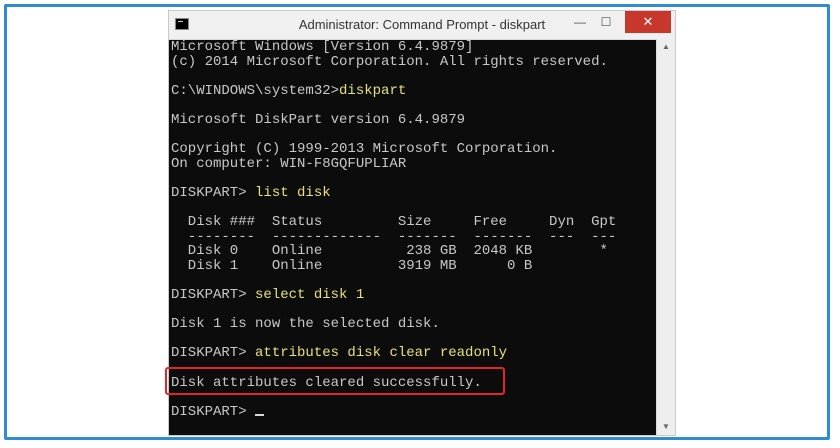 This screenshot has height=448, width=840. I want to click on console-line: DISKPART>, so click(414, 412).